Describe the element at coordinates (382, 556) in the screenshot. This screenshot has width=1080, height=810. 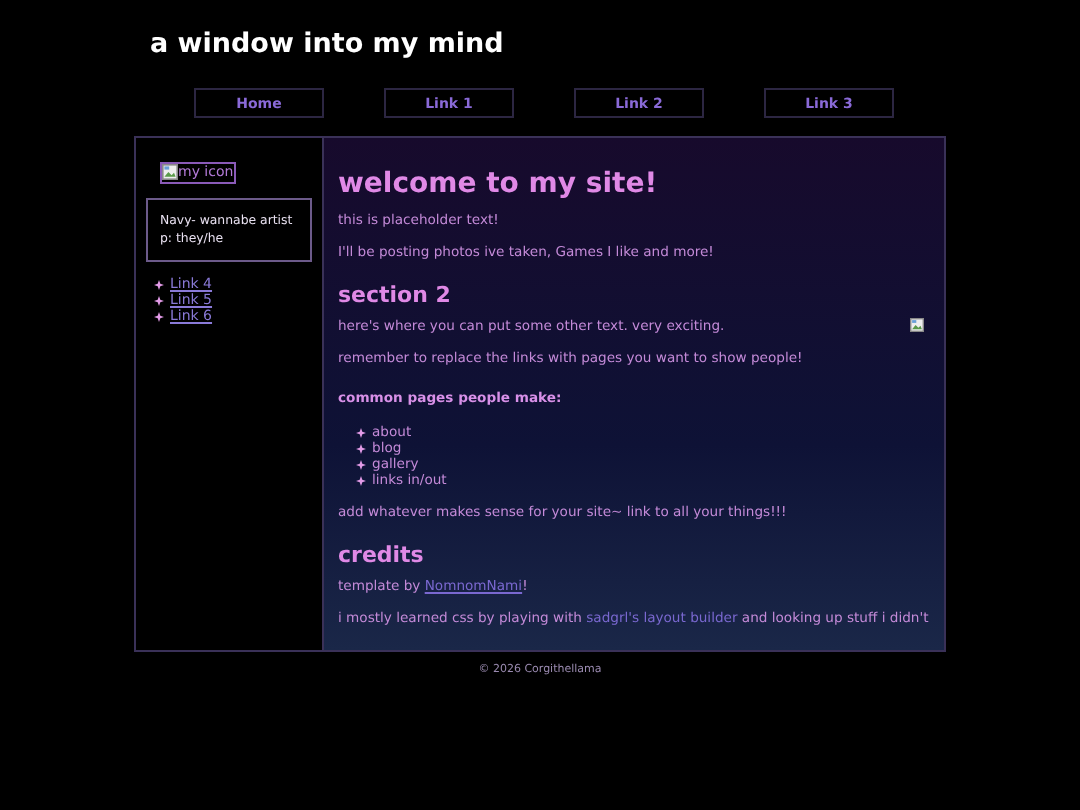
I see `section-heading: credits` at that location.